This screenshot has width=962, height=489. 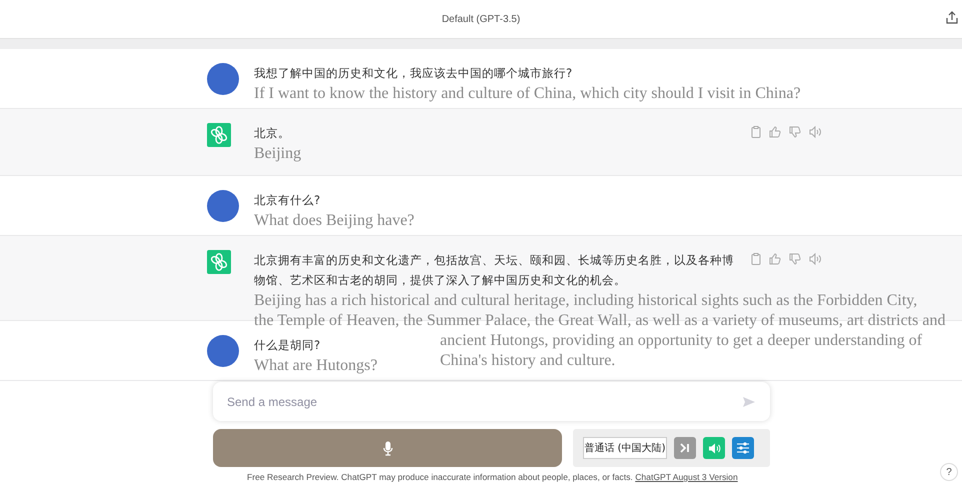 I want to click on translation-text: What are Hutongs?, so click(x=316, y=365).